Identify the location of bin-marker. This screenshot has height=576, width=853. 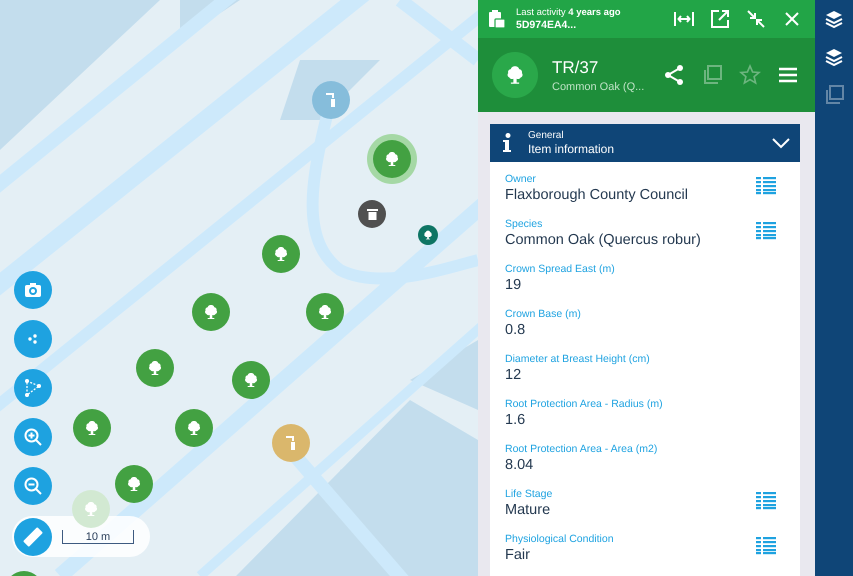
(372, 214).